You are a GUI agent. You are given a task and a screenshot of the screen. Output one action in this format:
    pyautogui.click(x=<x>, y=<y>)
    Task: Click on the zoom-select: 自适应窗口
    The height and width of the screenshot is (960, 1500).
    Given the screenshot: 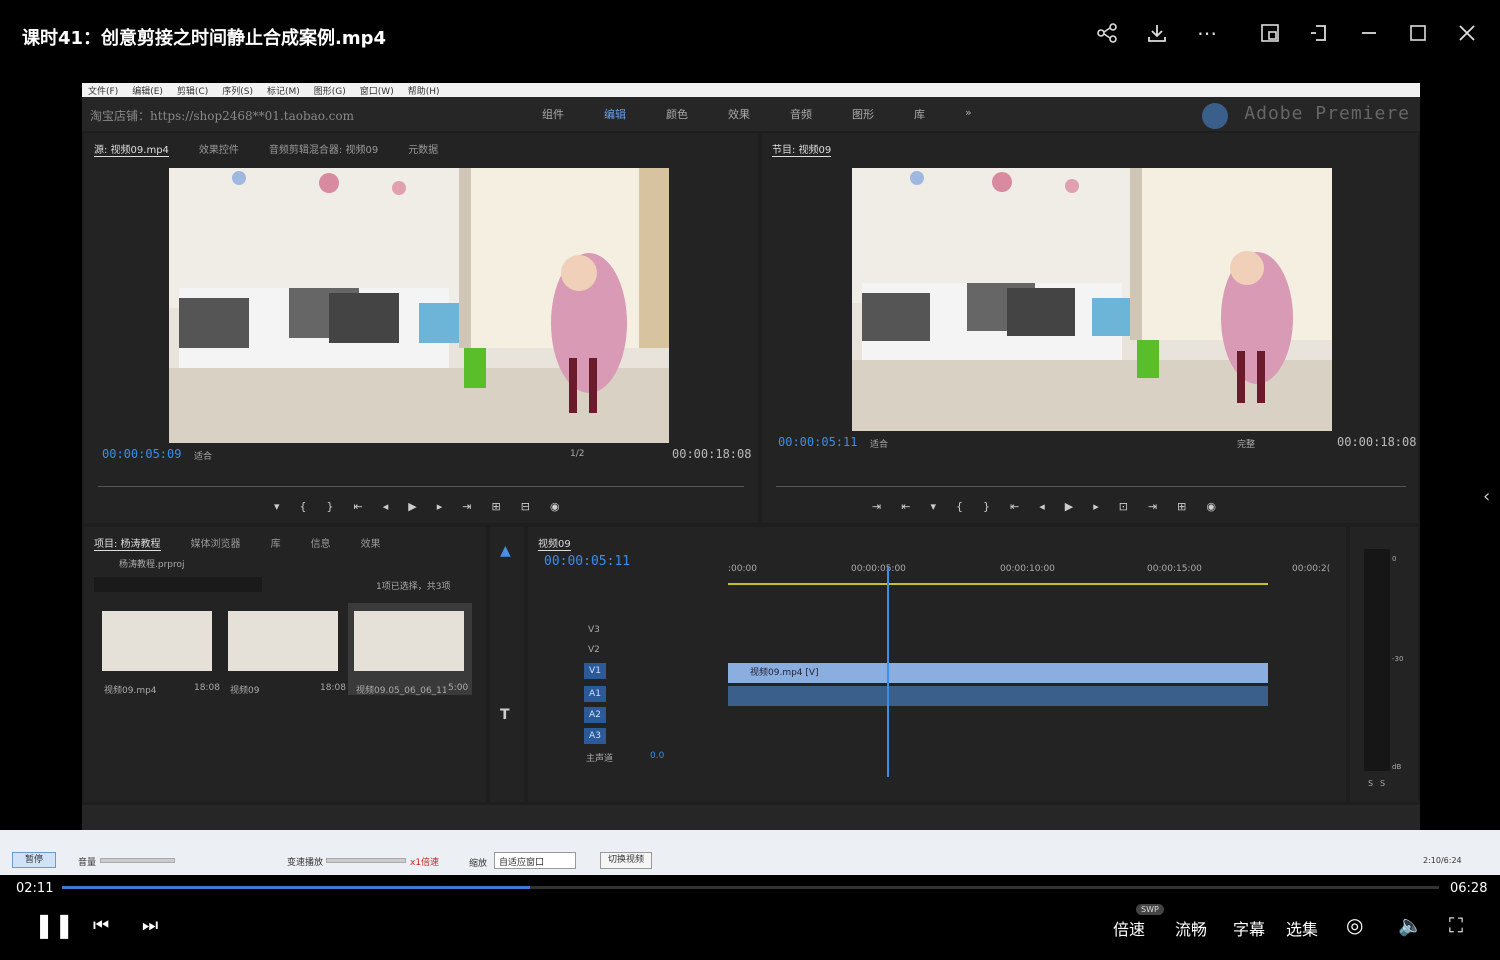 What is the action you would take?
    pyautogui.click(x=535, y=860)
    